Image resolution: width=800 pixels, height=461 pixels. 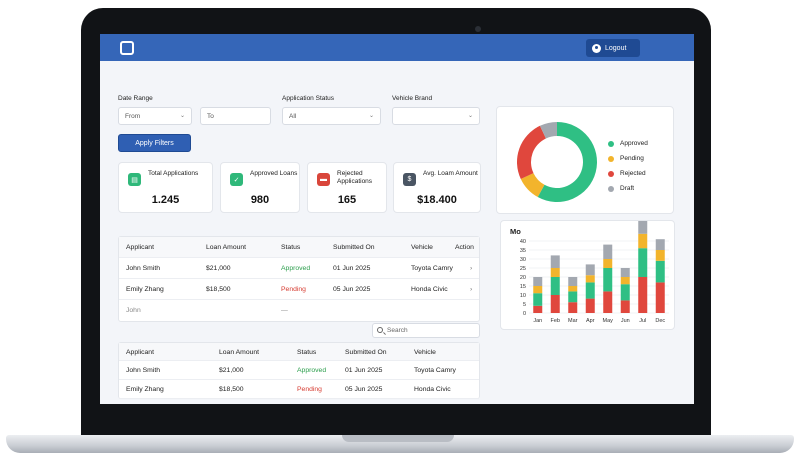 I want to click on logout-button: Logout, so click(x=613, y=48).